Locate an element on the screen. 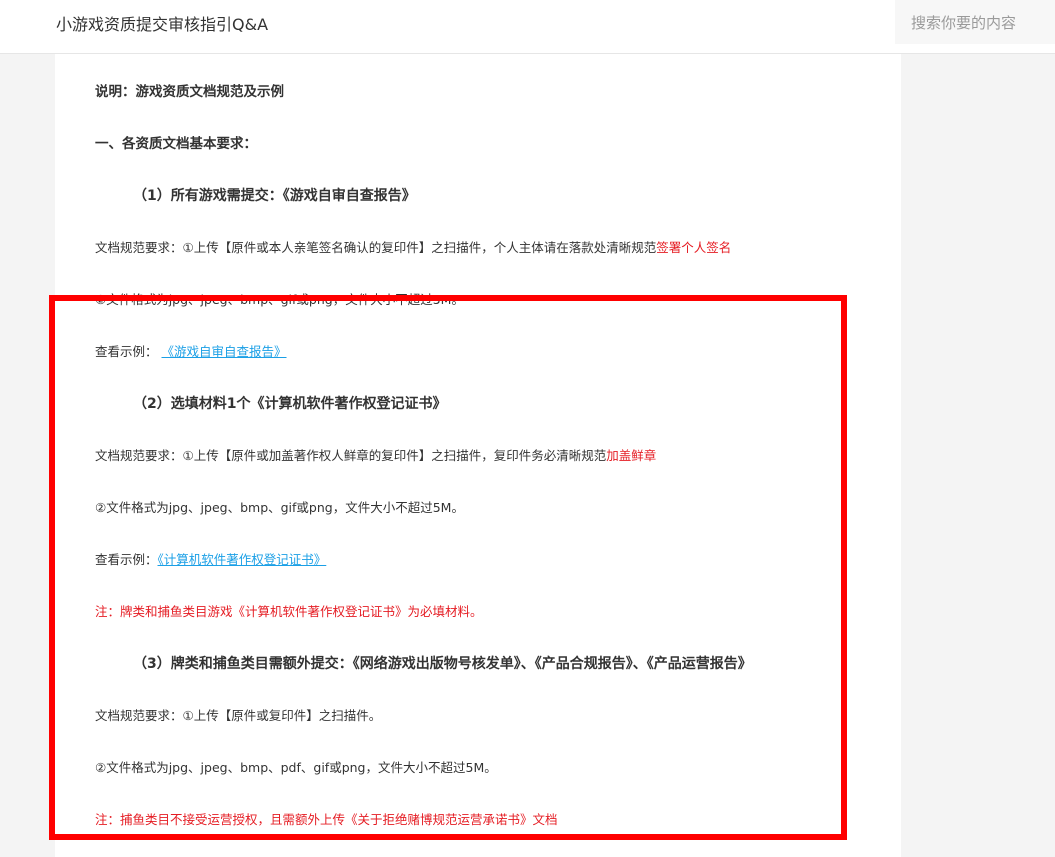 The height and width of the screenshot is (857, 1055). item3-note: 注：捕鱼类目不接受运营授权，且需额外上传《关于拒绝赌博规范运营承诺书》文档 is located at coordinates (326, 819).